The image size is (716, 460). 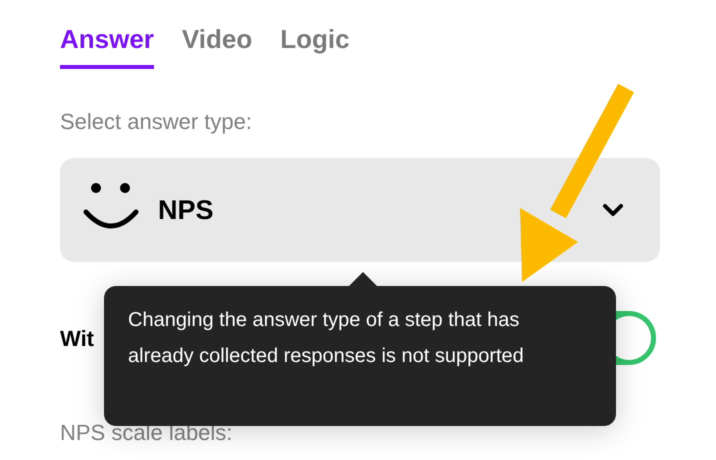 What do you see at coordinates (107, 44) in the screenshot?
I see `tab: Answer` at bounding box center [107, 44].